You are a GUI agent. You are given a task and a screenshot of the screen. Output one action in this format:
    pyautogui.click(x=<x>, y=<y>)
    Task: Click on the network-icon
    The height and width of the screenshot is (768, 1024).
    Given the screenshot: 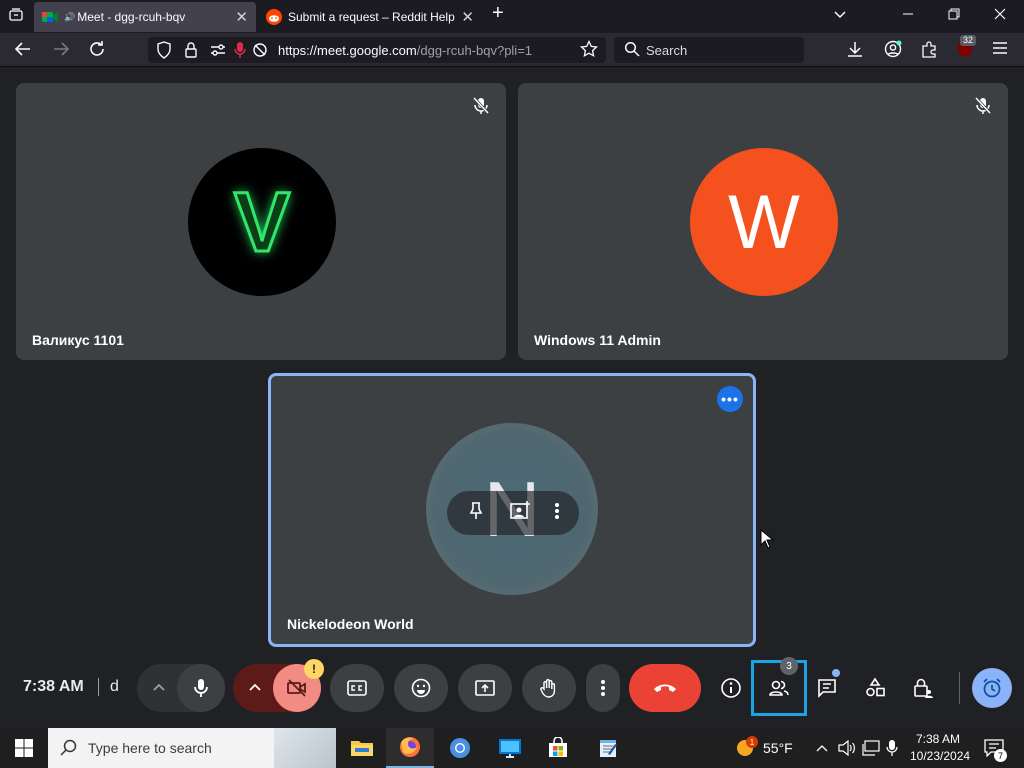 What is the action you would take?
    pyautogui.click(x=871, y=750)
    